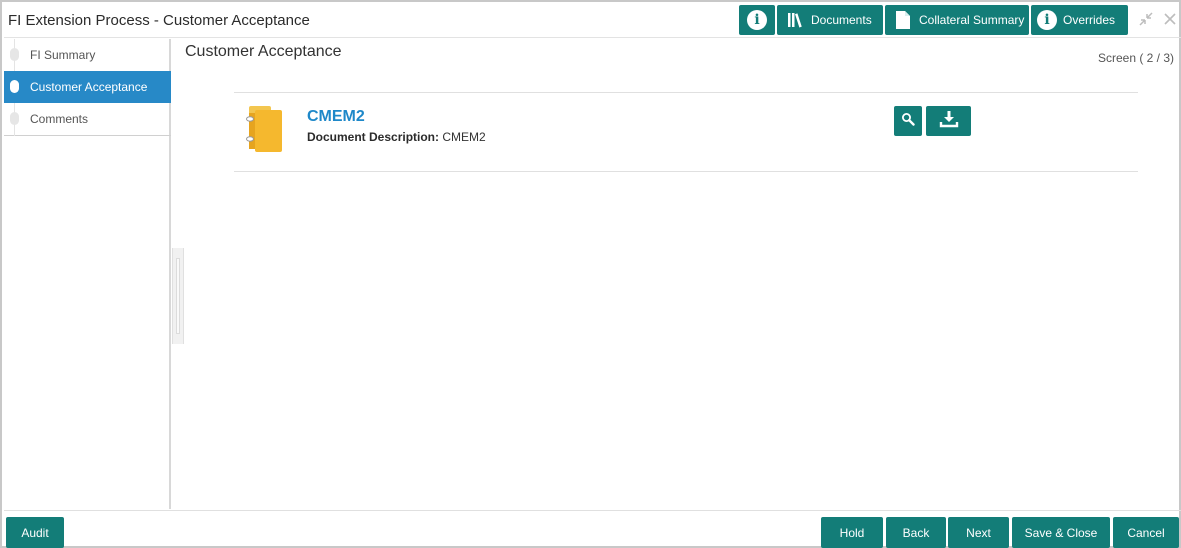 The height and width of the screenshot is (548, 1181). I want to click on sidebar-item-label: Customer Acceptance, so click(89, 87).